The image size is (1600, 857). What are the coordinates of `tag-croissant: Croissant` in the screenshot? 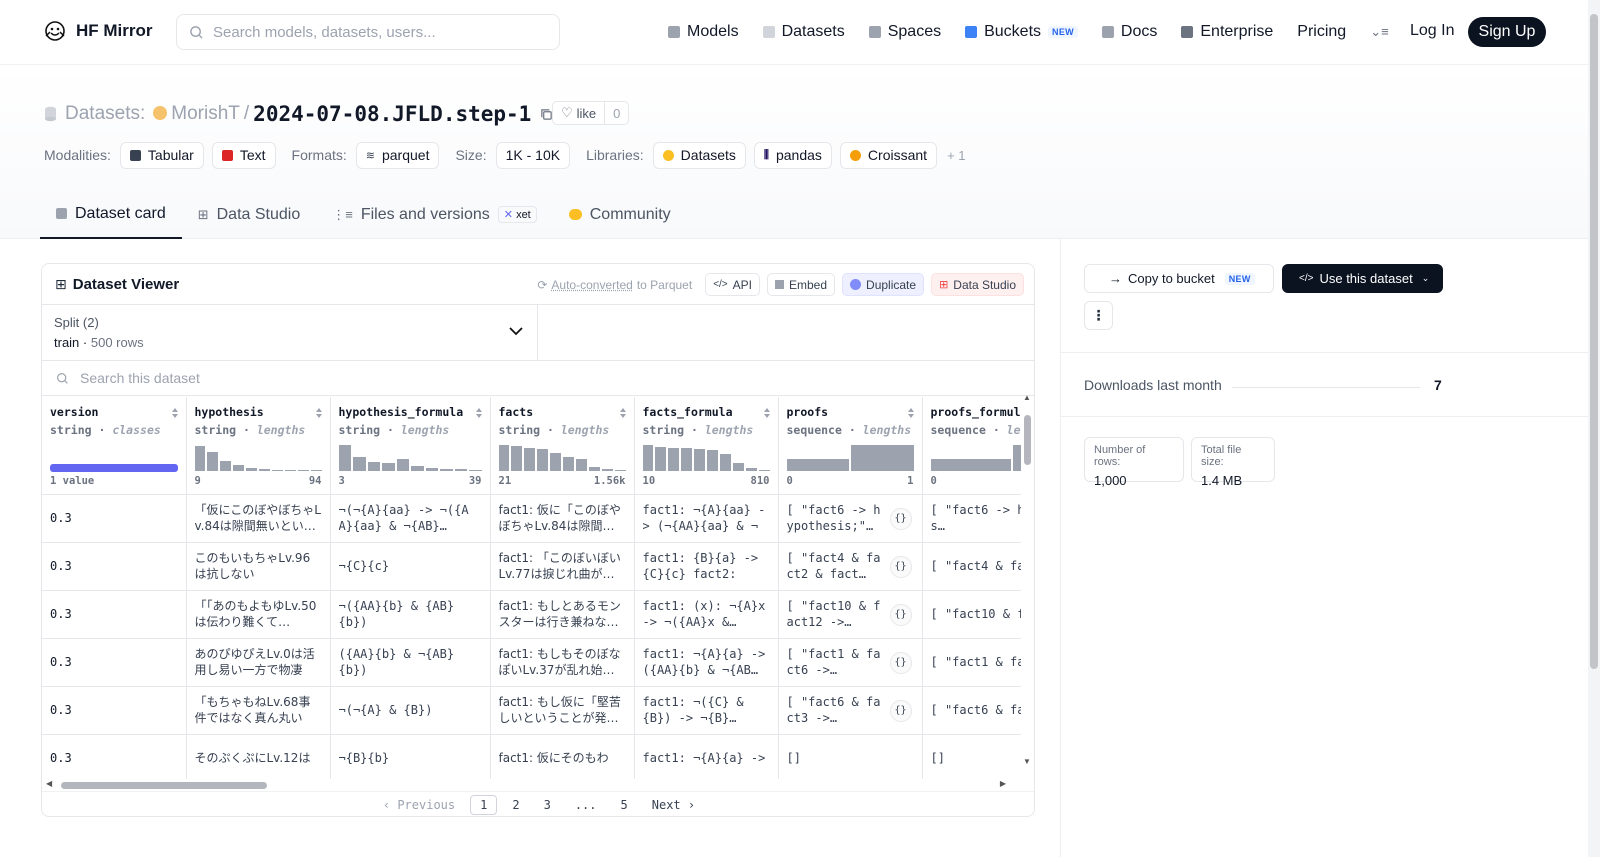 It's located at (888, 155).